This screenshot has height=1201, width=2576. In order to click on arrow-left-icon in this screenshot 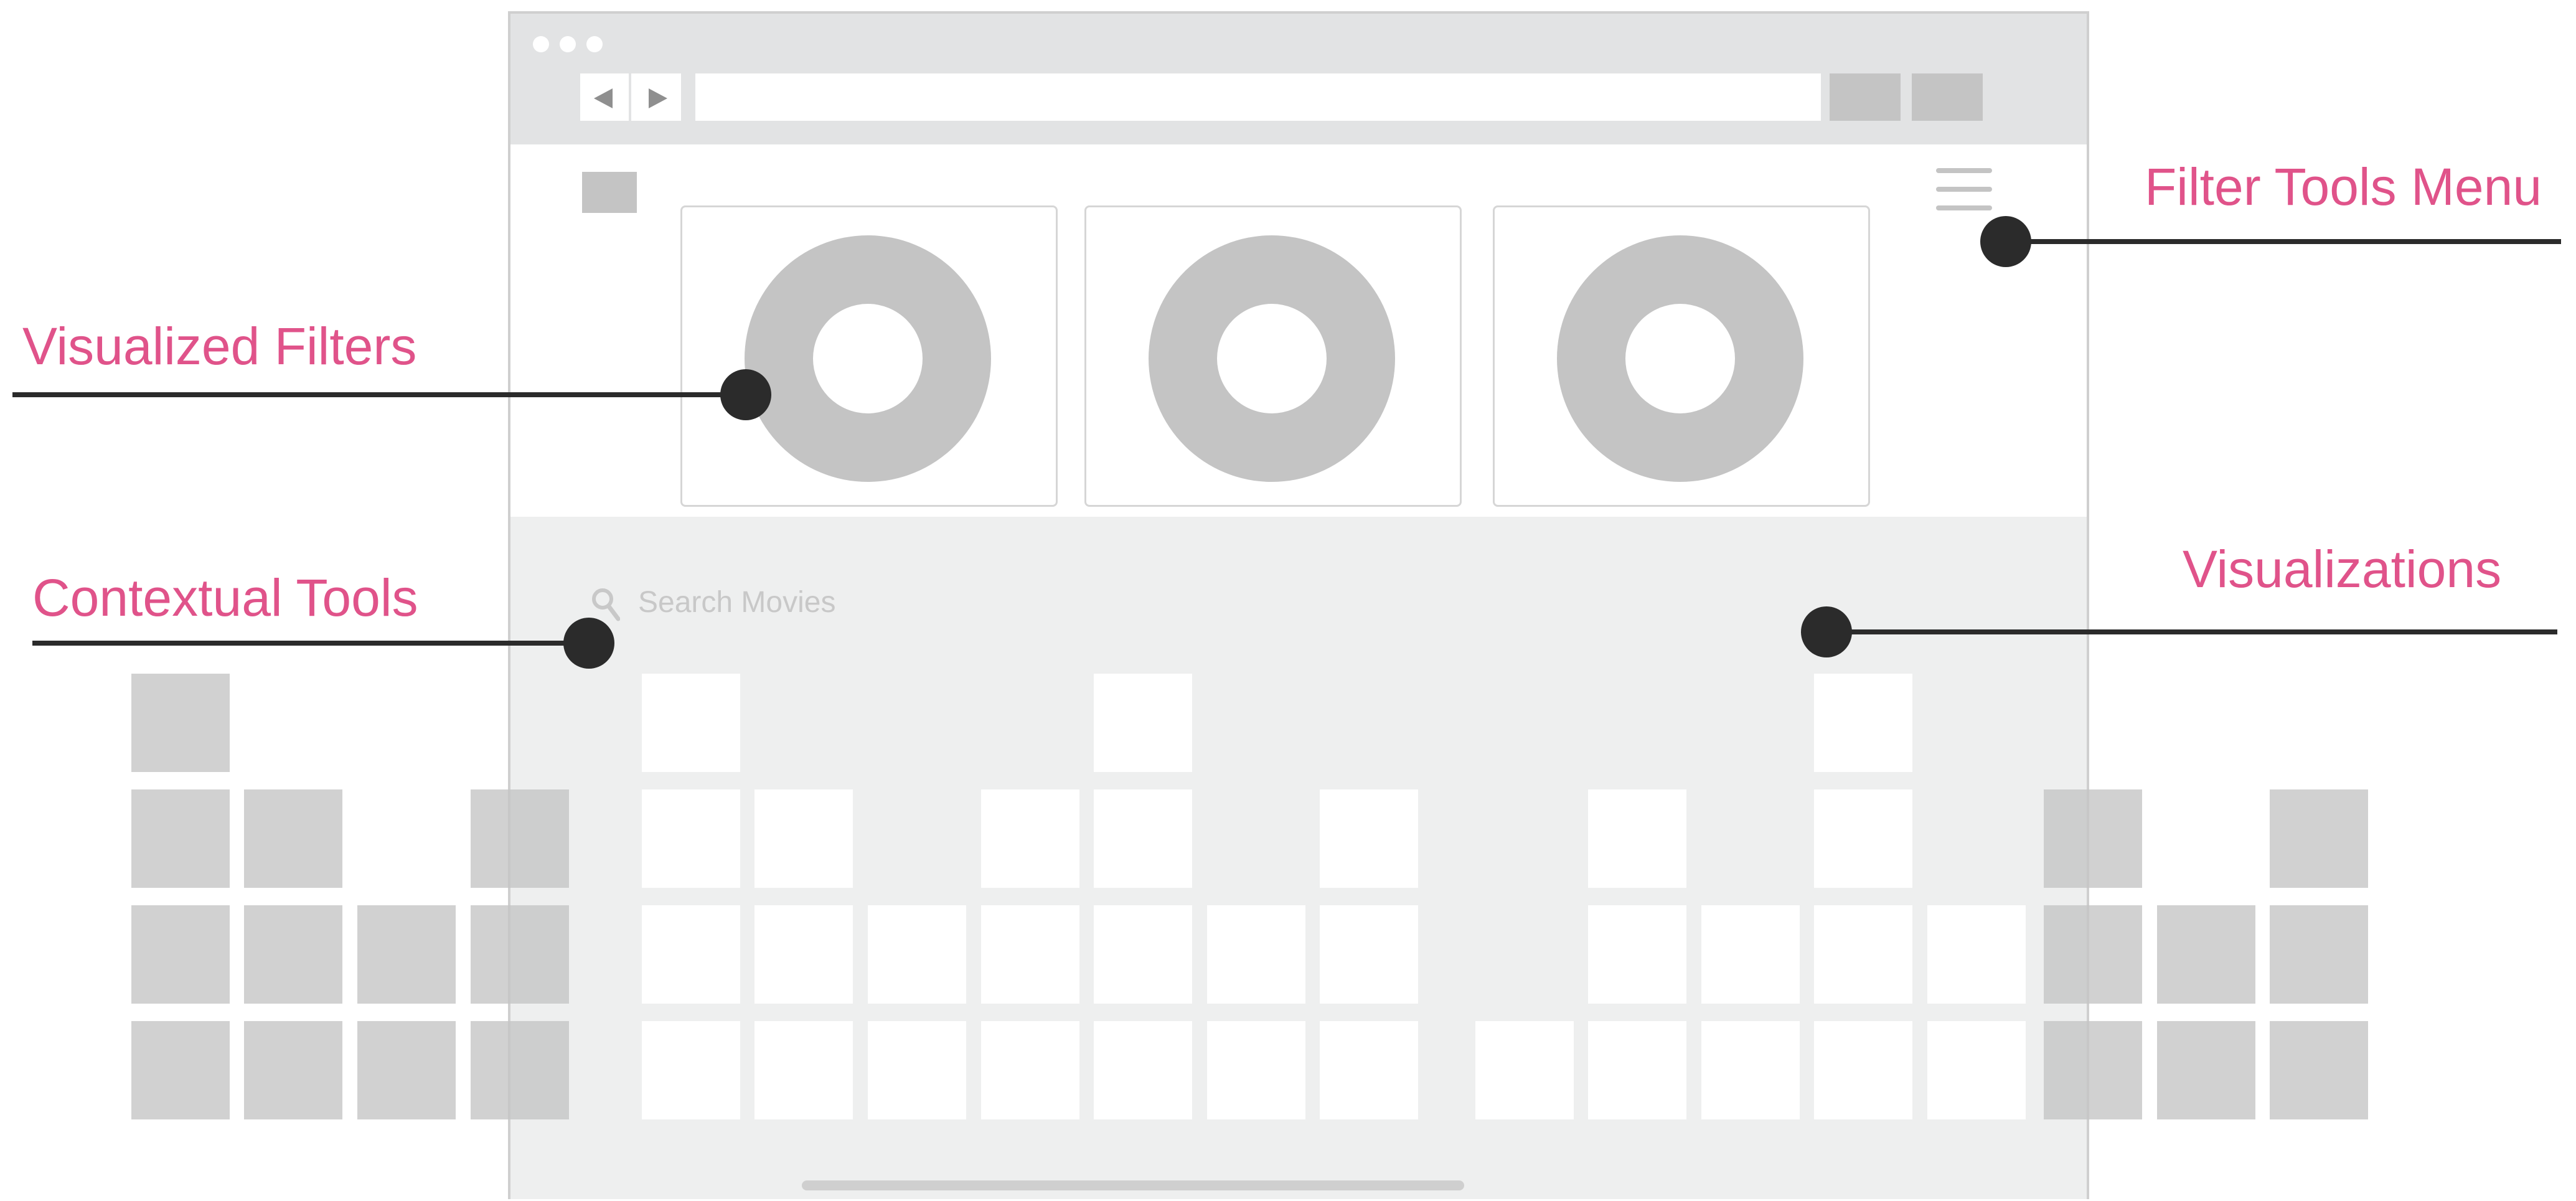, I will do `click(603, 98)`.